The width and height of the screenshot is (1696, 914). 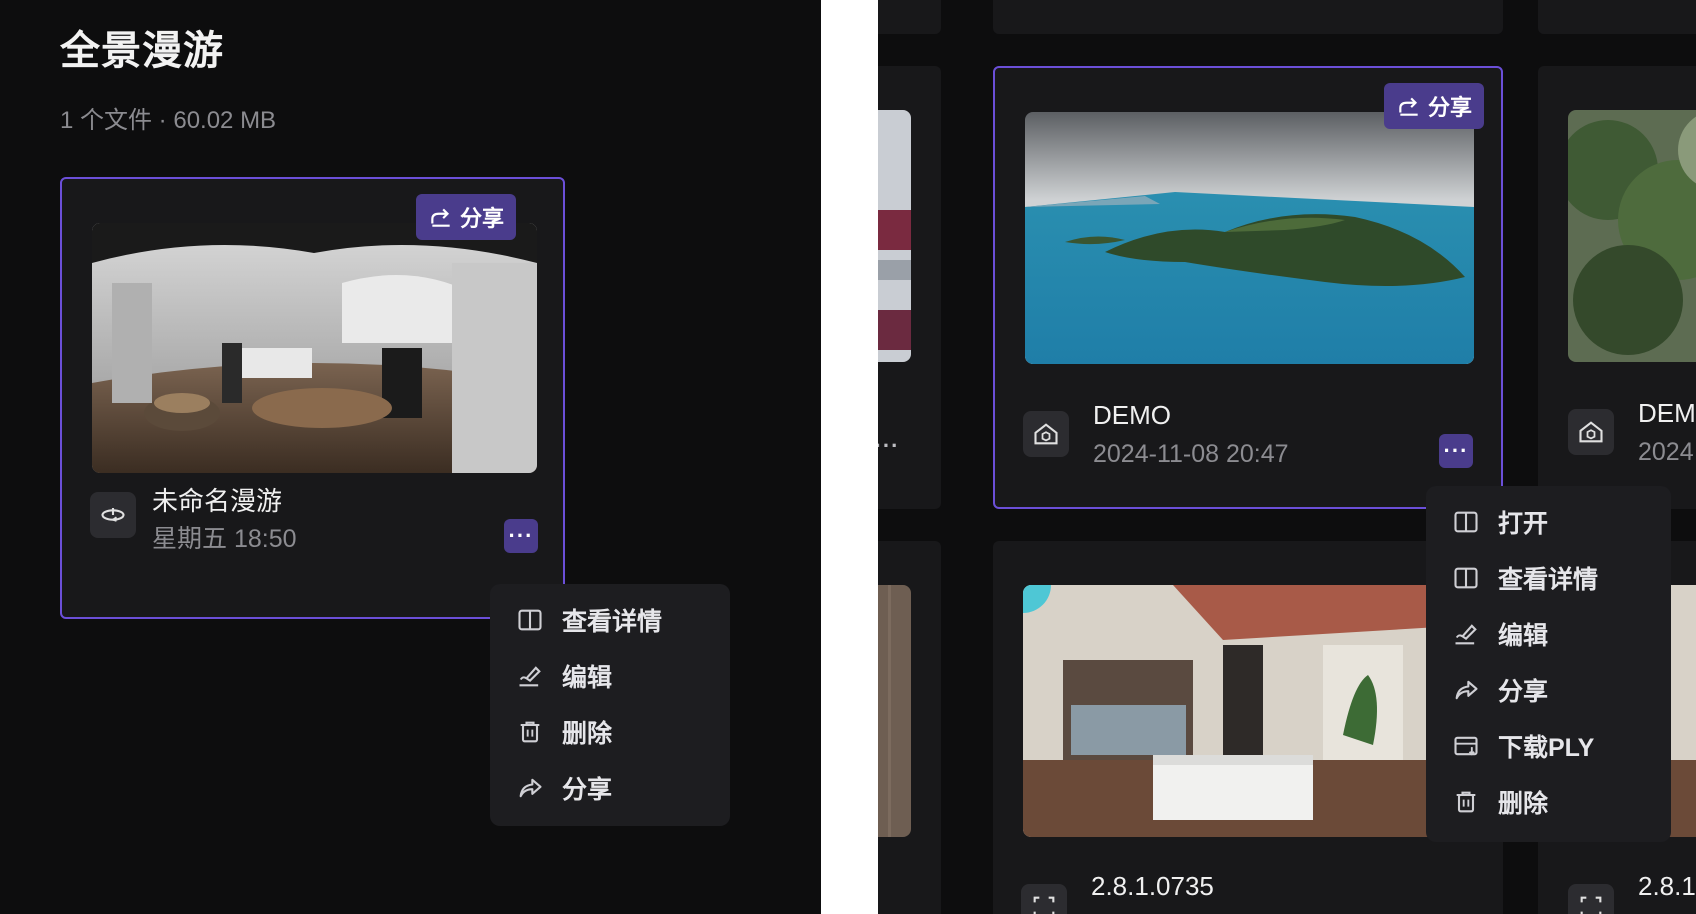 What do you see at coordinates (1617, 17) in the screenshot?
I see `grid-card-top-right` at bounding box center [1617, 17].